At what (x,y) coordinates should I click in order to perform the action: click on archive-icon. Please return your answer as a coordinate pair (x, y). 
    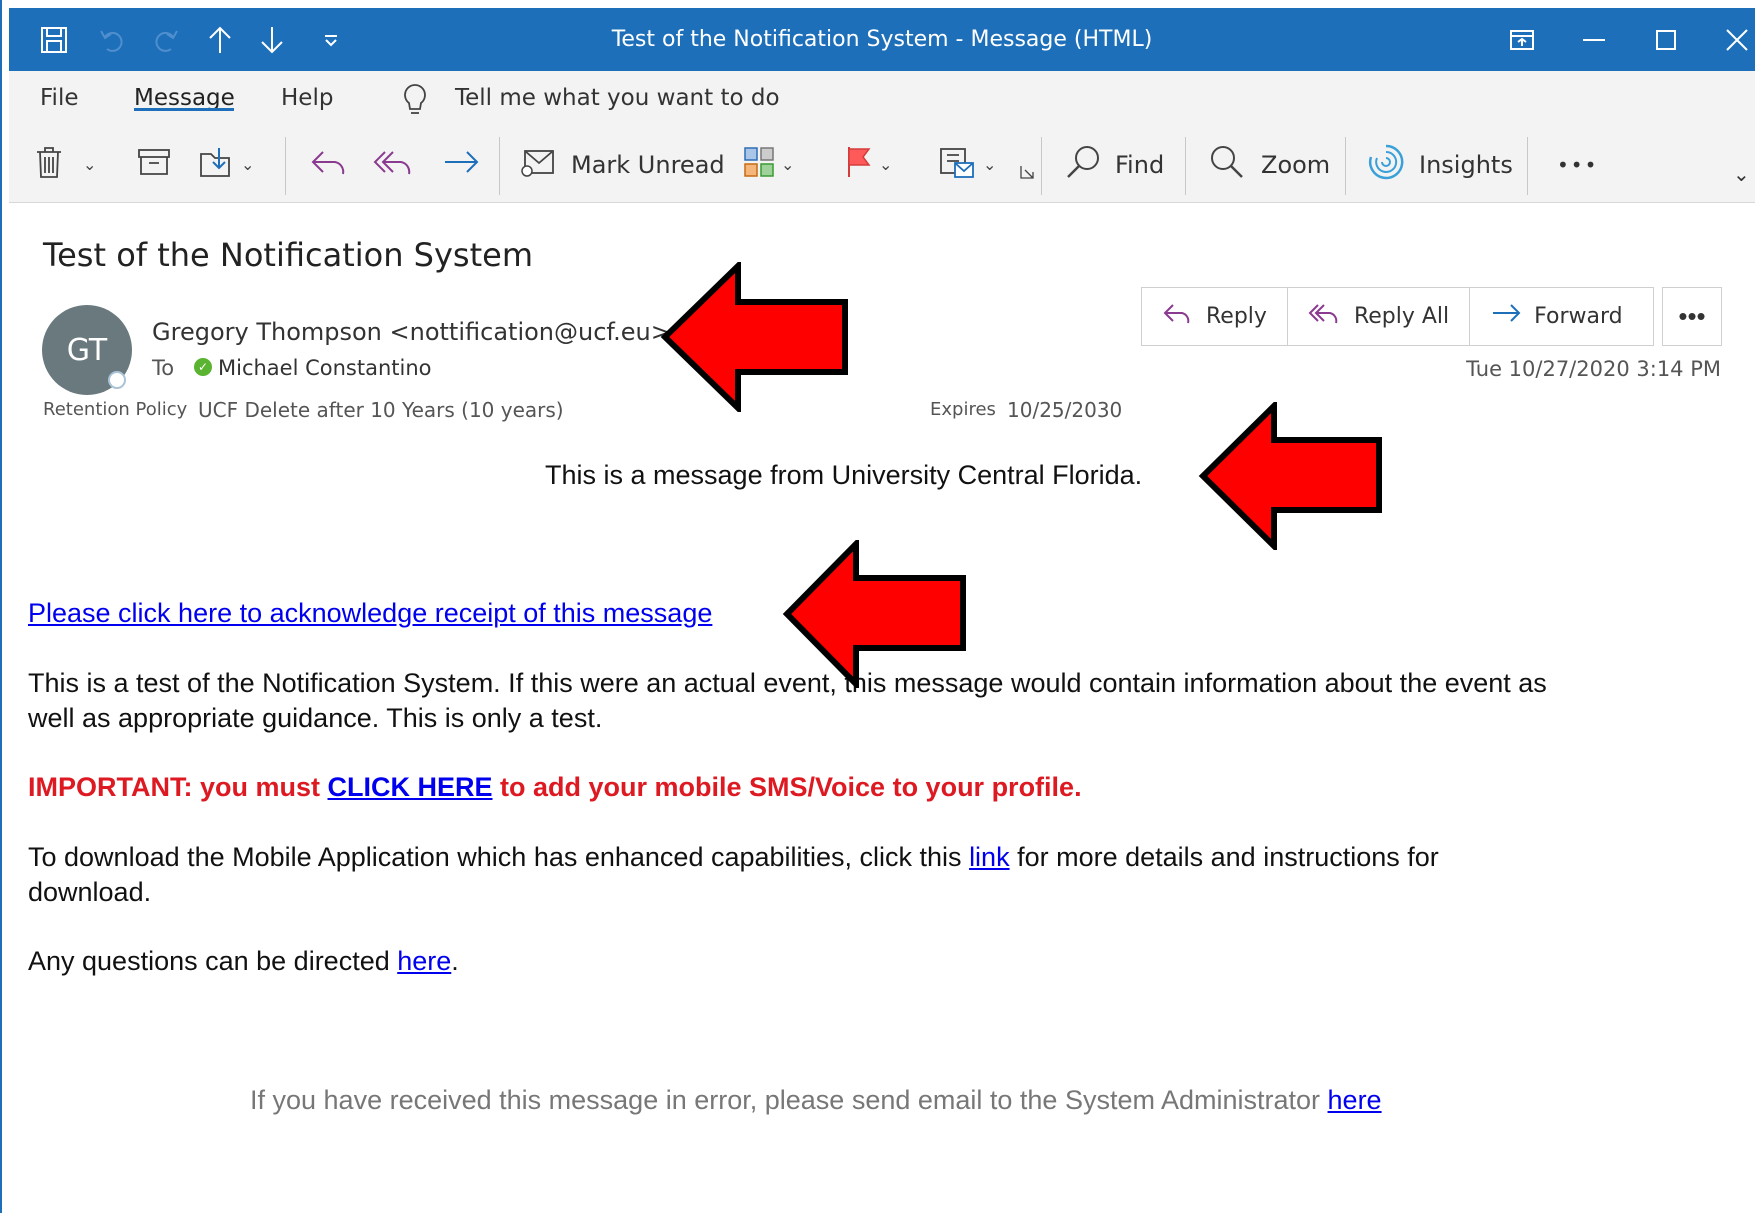
    Looking at the image, I should click on (154, 165).